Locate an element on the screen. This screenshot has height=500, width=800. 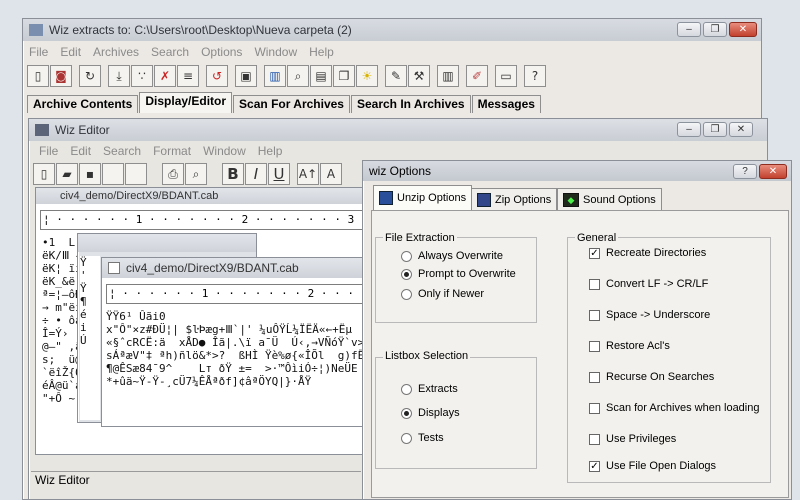
font-color-button: A is located at coordinates (331, 174).